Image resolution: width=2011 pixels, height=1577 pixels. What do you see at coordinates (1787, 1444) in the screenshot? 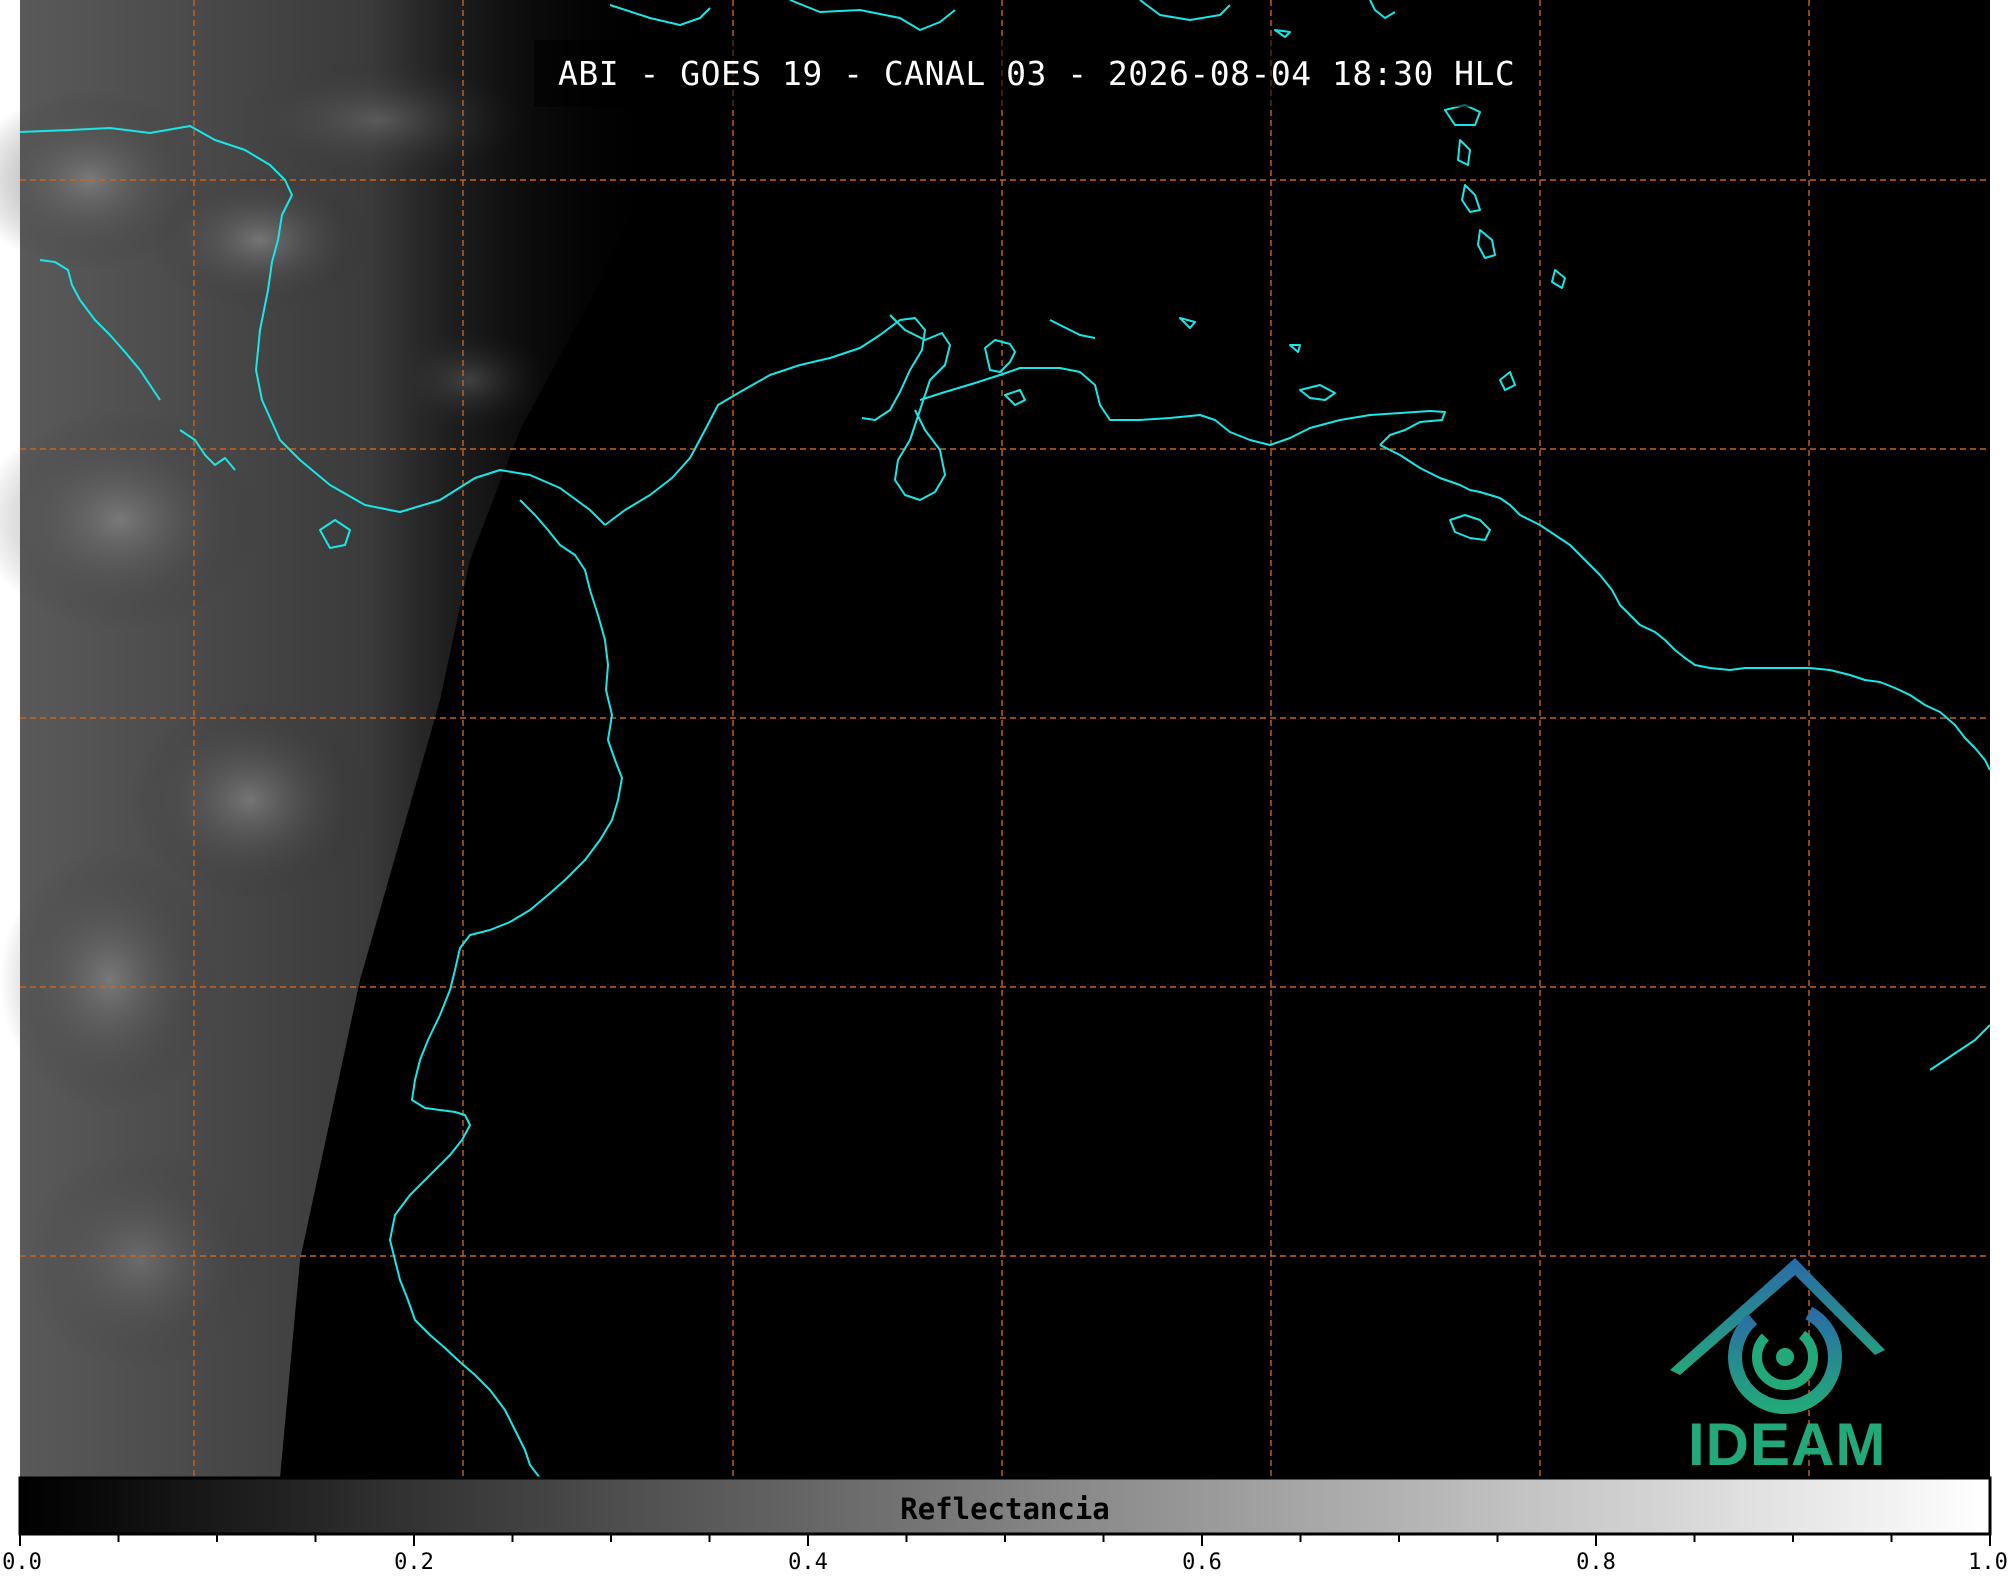
I see `ideam-logo-text: IDEAM` at bounding box center [1787, 1444].